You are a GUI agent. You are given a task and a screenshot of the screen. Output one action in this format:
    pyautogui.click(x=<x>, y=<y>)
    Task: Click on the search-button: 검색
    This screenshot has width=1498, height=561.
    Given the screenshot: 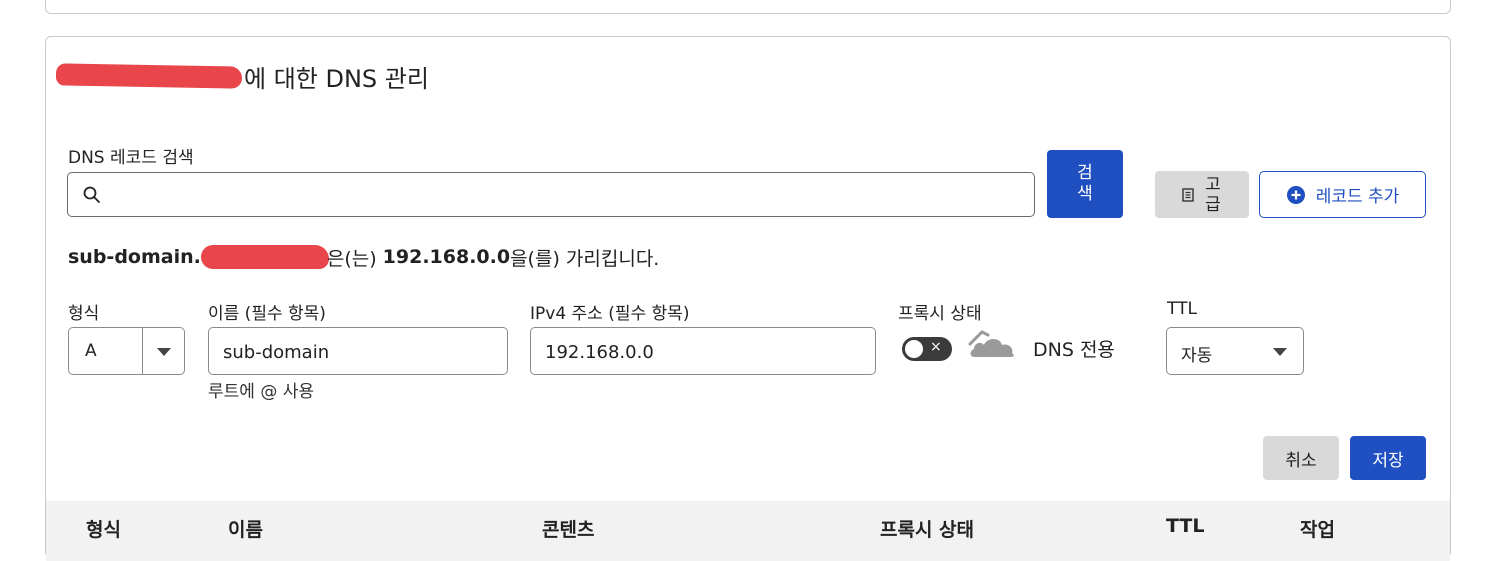 What is the action you would take?
    pyautogui.click(x=1085, y=184)
    